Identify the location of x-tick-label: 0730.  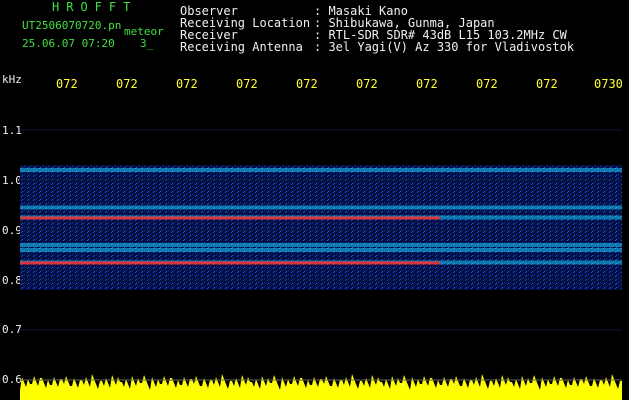
(608, 84).